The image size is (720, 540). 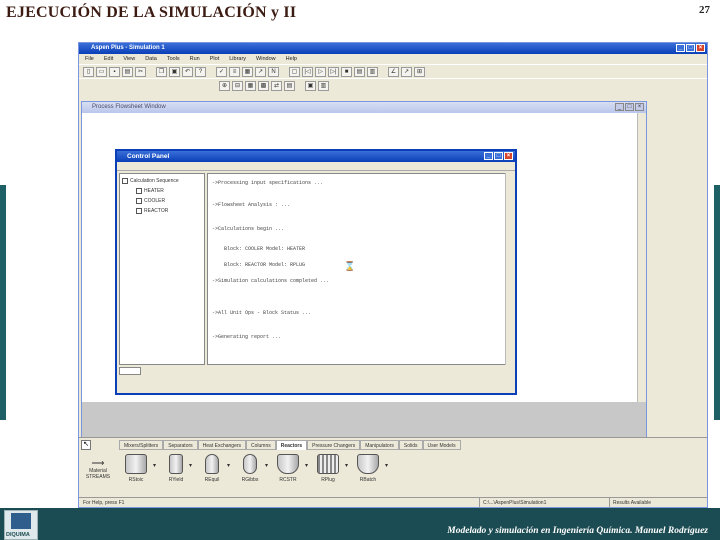 I want to click on reactor-rbatch-icon, so click(x=368, y=464).